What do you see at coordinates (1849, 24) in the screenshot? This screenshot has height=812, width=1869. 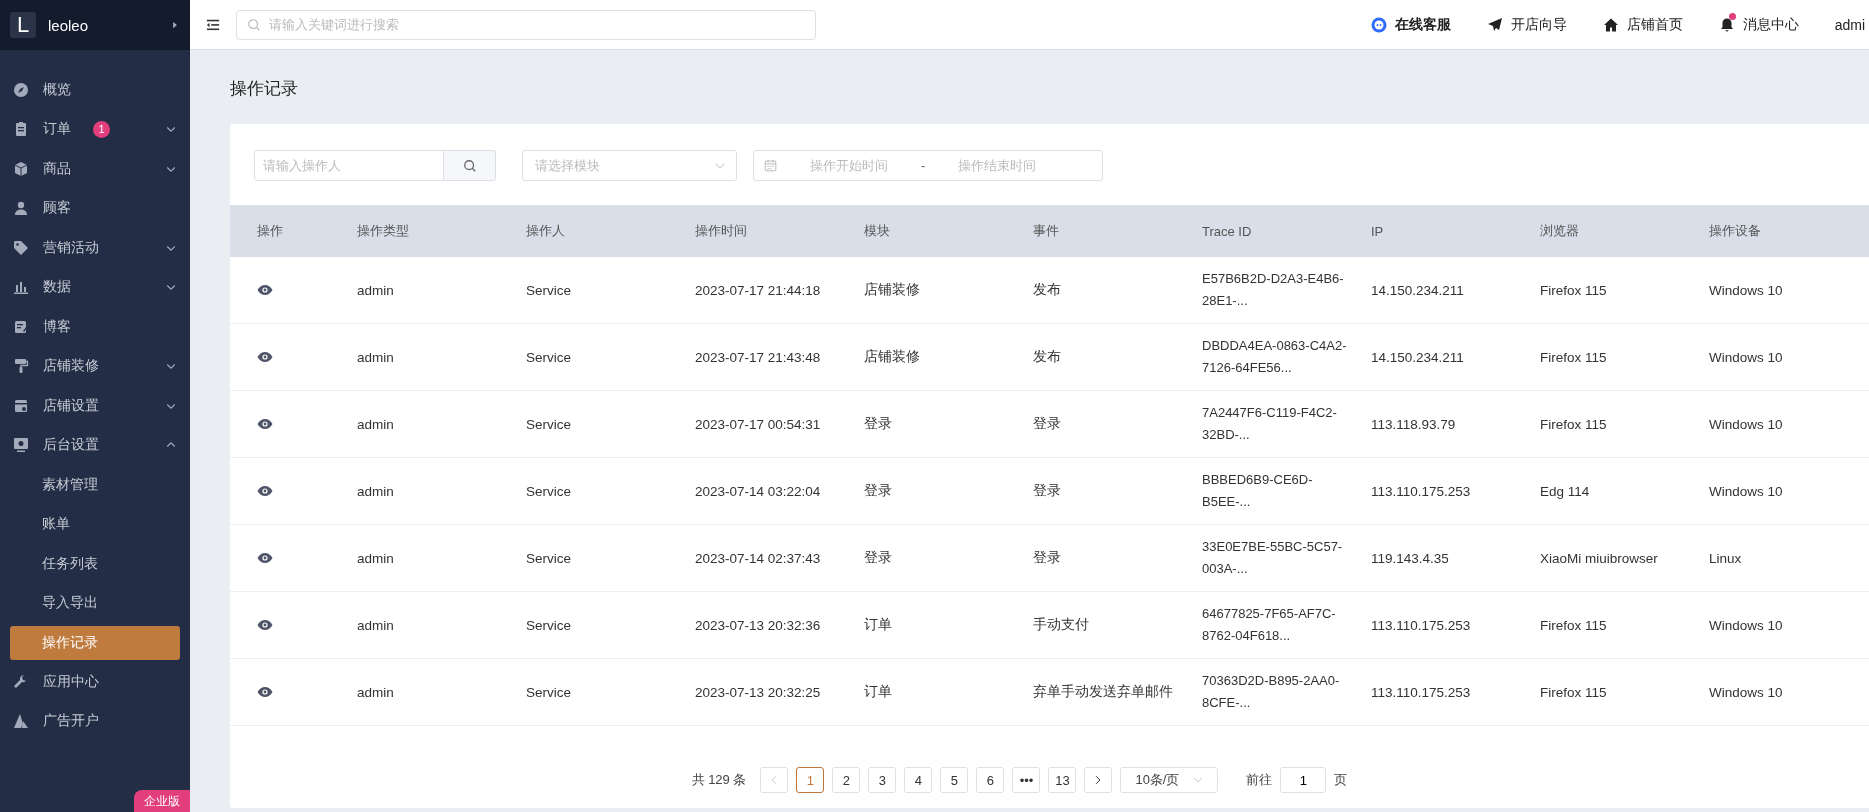 I see `user-name: admi` at bounding box center [1849, 24].